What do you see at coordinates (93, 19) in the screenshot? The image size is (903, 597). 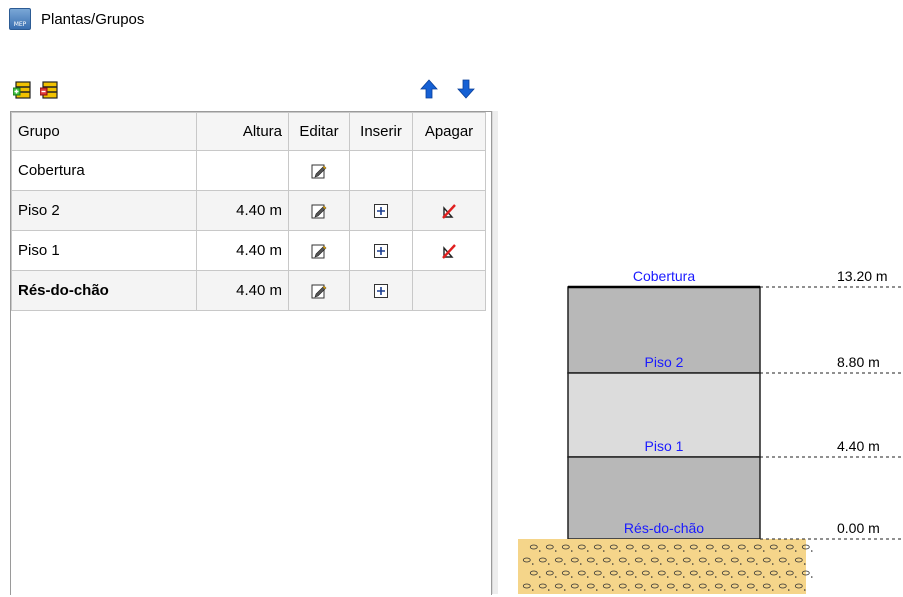 I see `window-title: Plantas/Grupos` at bounding box center [93, 19].